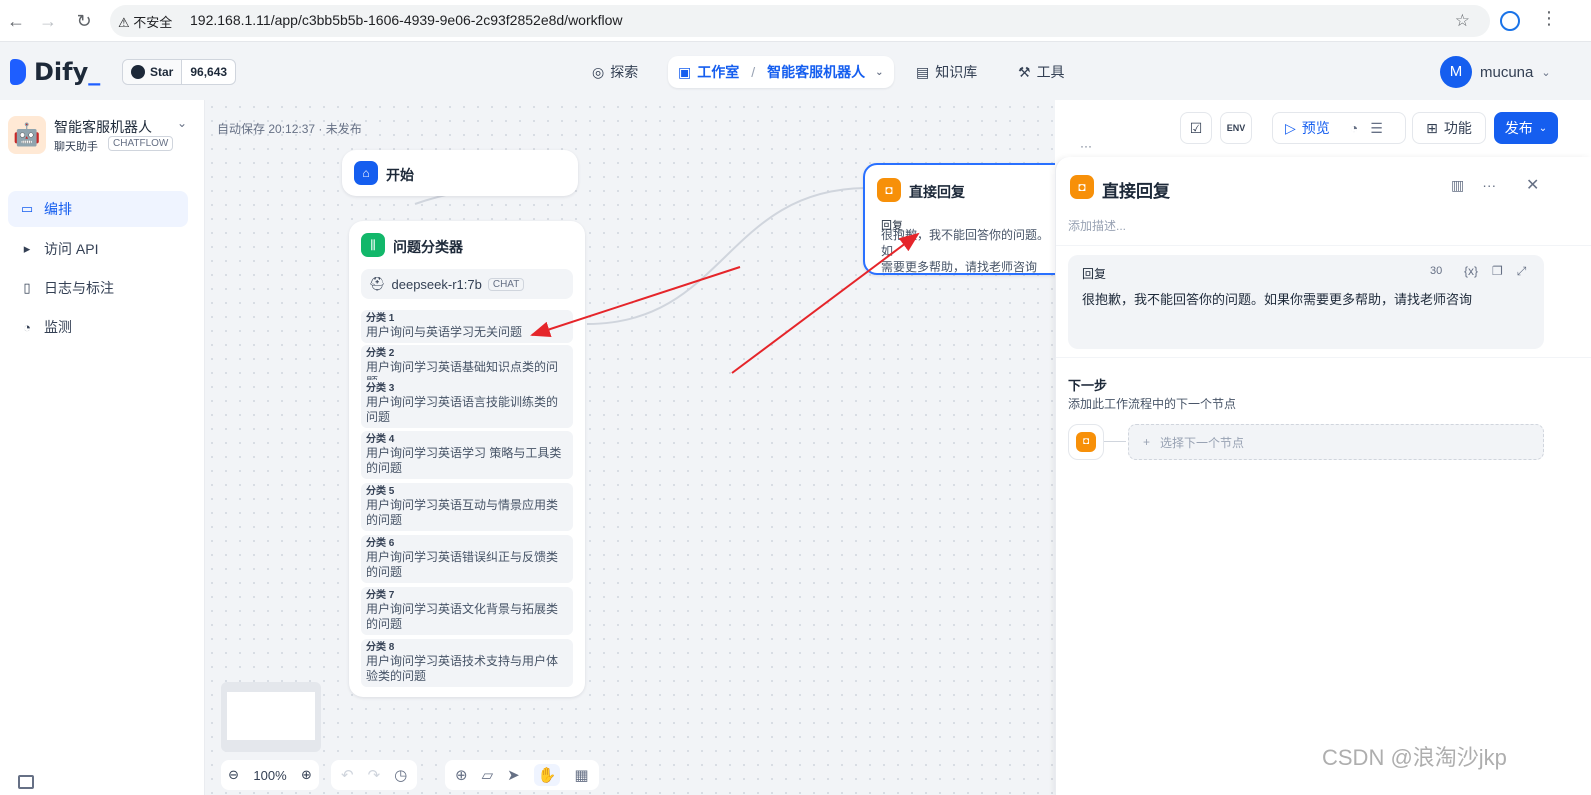  Describe the element at coordinates (1414, 757) in the screenshot. I see `watermark: CSDN @浪淘沙jkp` at that location.